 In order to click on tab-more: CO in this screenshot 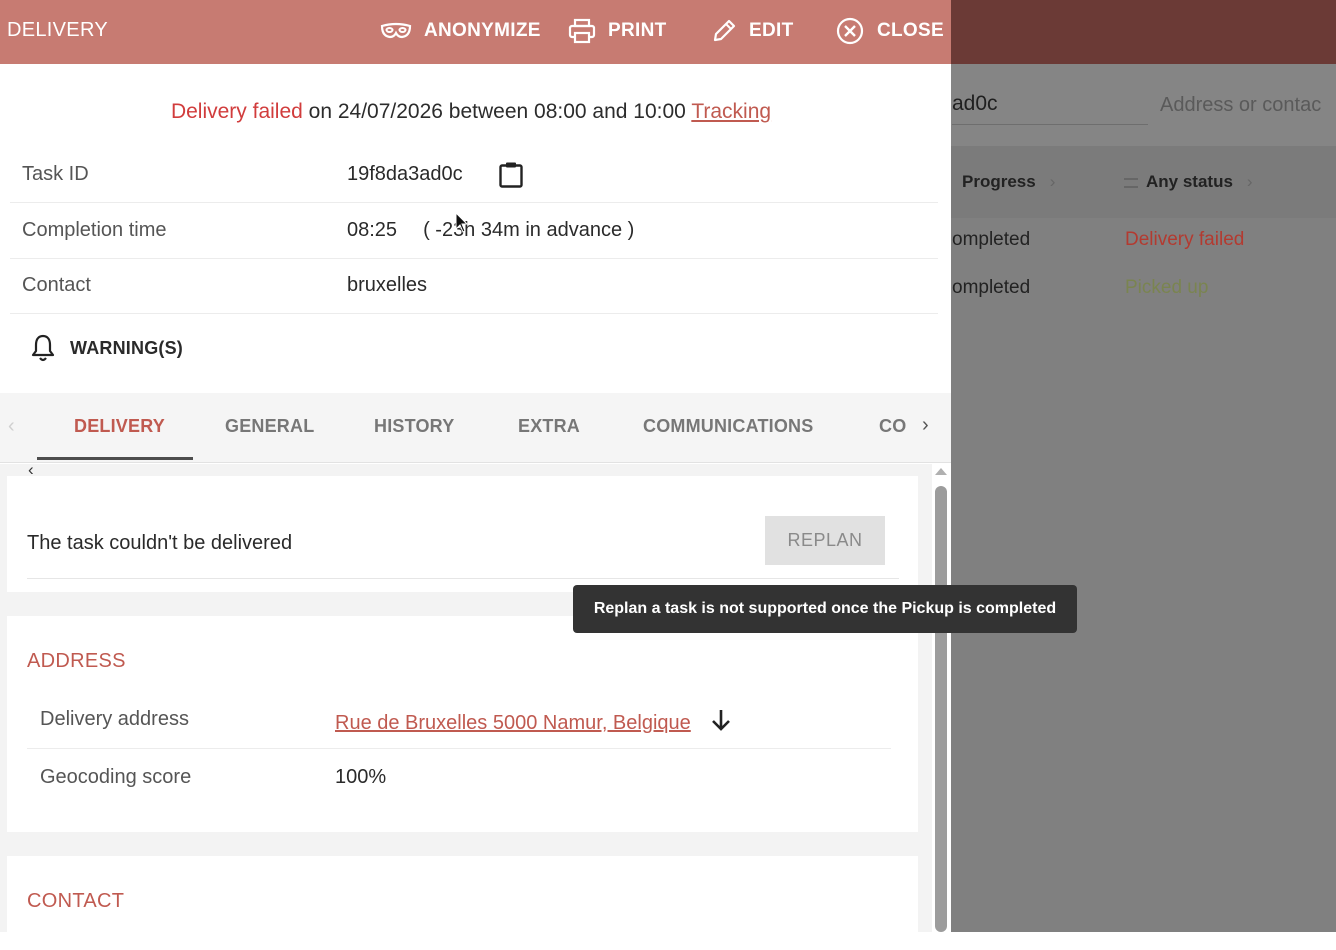, I will do `click(892, 426)`.